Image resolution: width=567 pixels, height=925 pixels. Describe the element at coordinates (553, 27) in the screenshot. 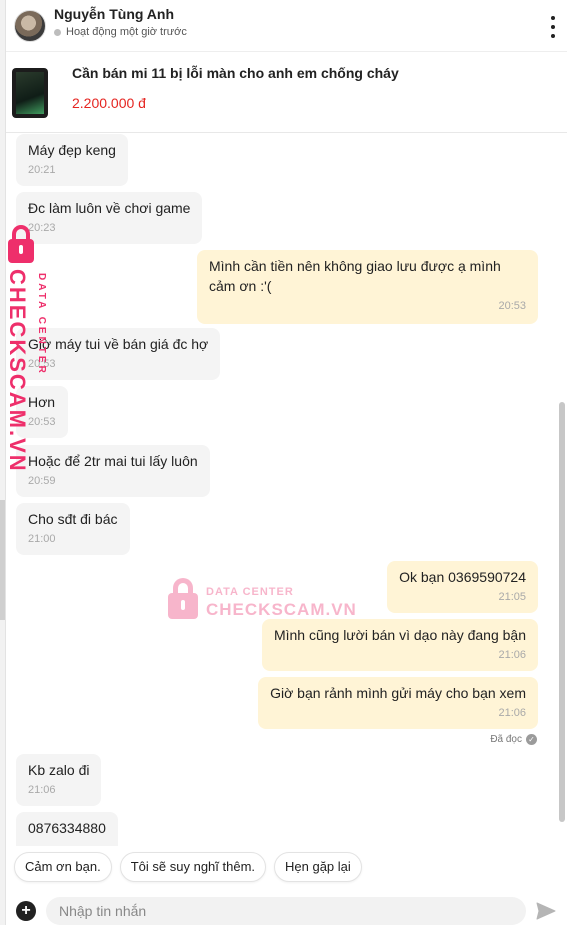

I see `more-vertical-icon` at that location.